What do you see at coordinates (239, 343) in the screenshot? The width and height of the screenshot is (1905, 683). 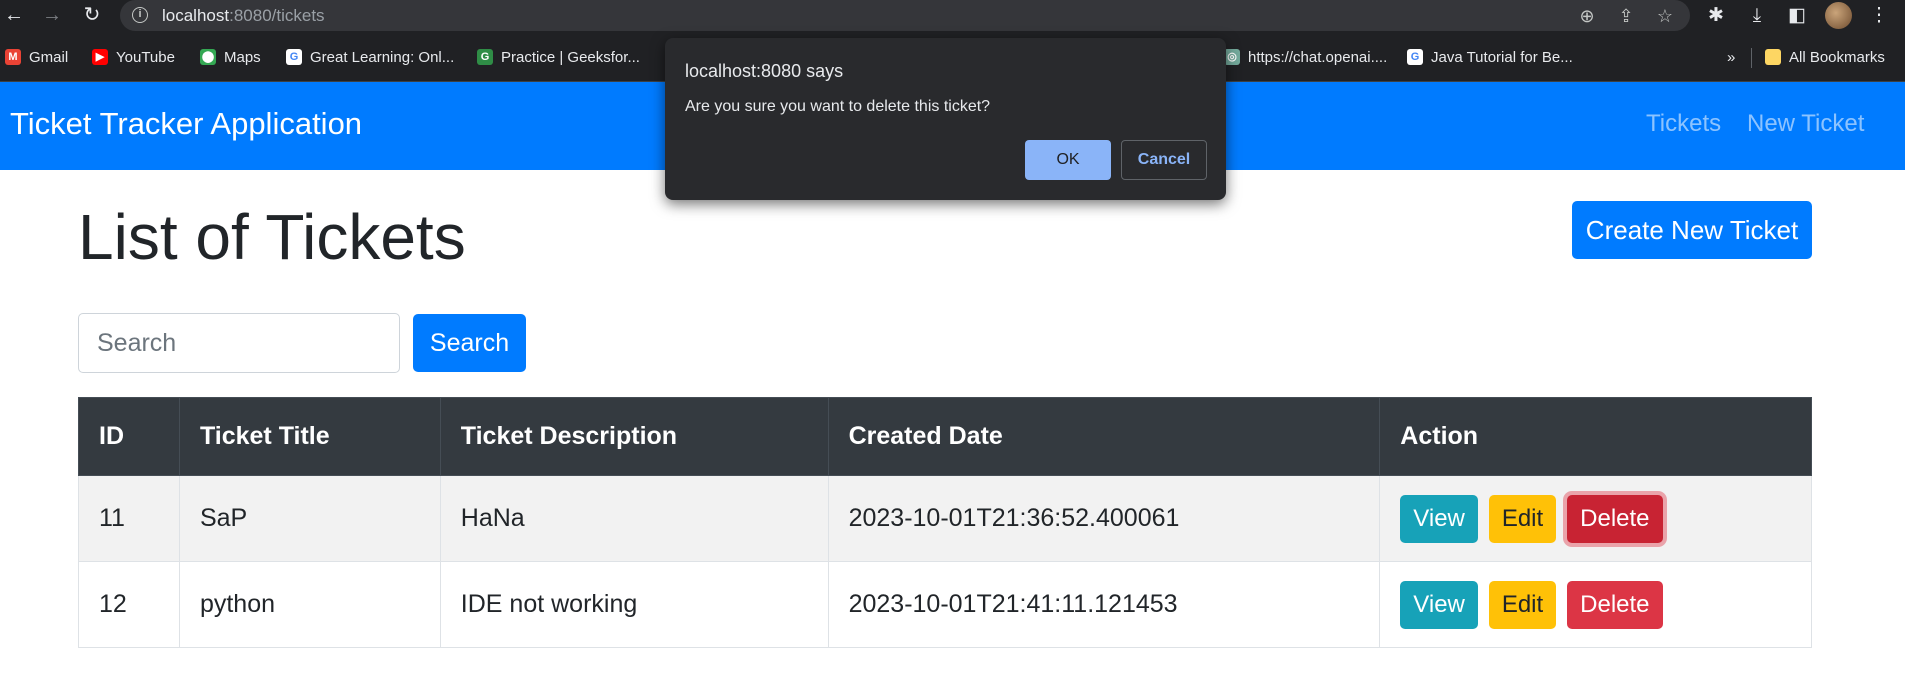 I see `search-input` at bounding box center [239, 343].